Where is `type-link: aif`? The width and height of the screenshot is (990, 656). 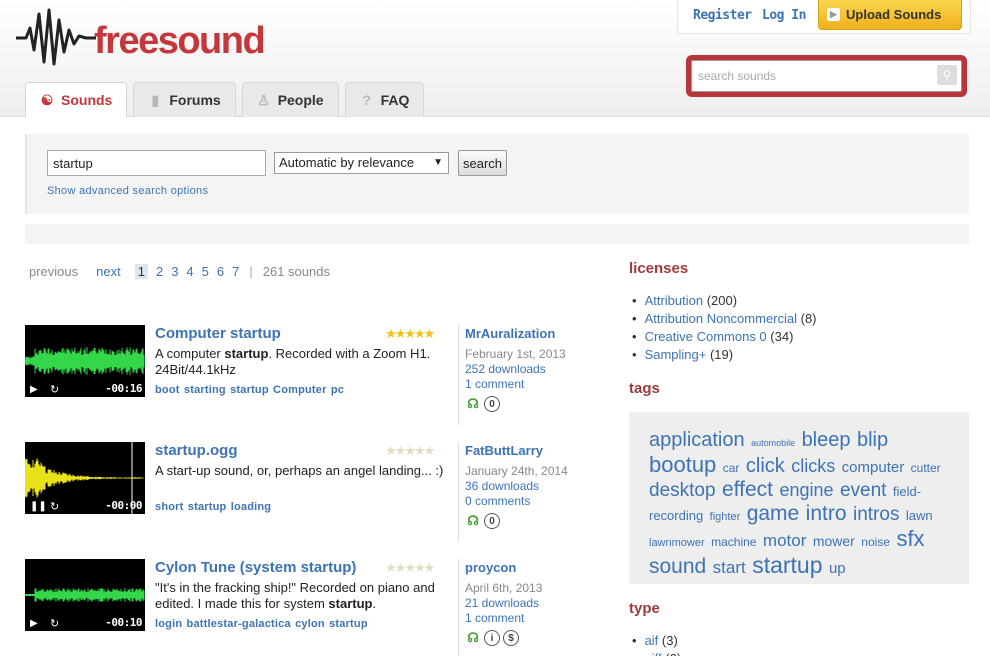
type-link: aif is located at coordinates (652, 640).